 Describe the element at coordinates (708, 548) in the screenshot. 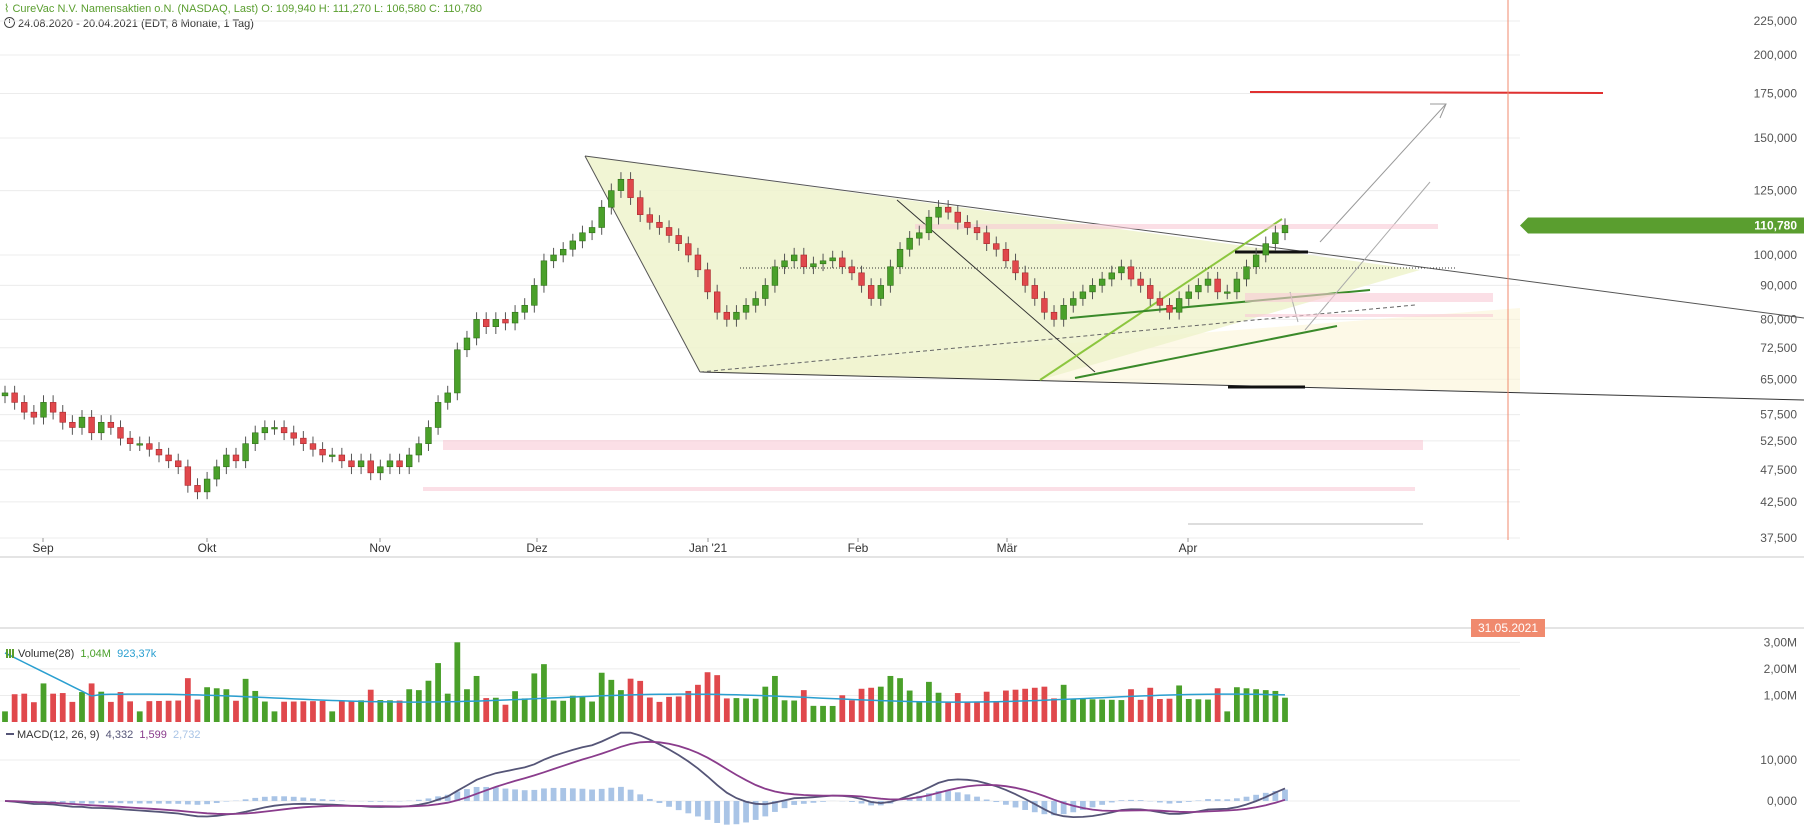

I see `month-label: Jan '21` at that location.